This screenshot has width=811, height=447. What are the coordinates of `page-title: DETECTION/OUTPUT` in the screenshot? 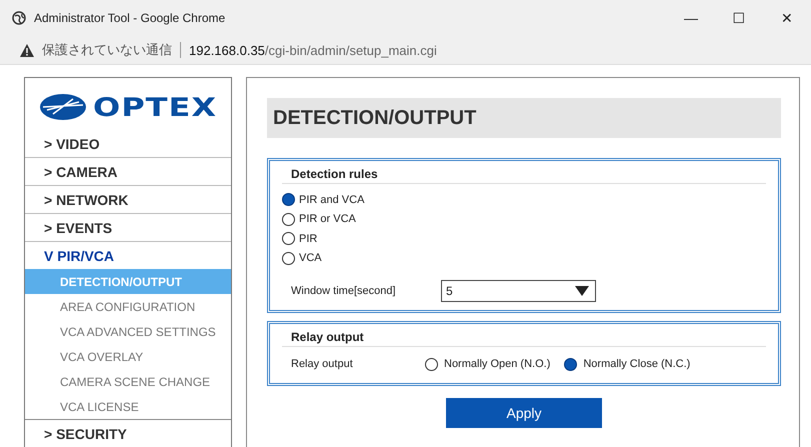 It's located at (524, 118).